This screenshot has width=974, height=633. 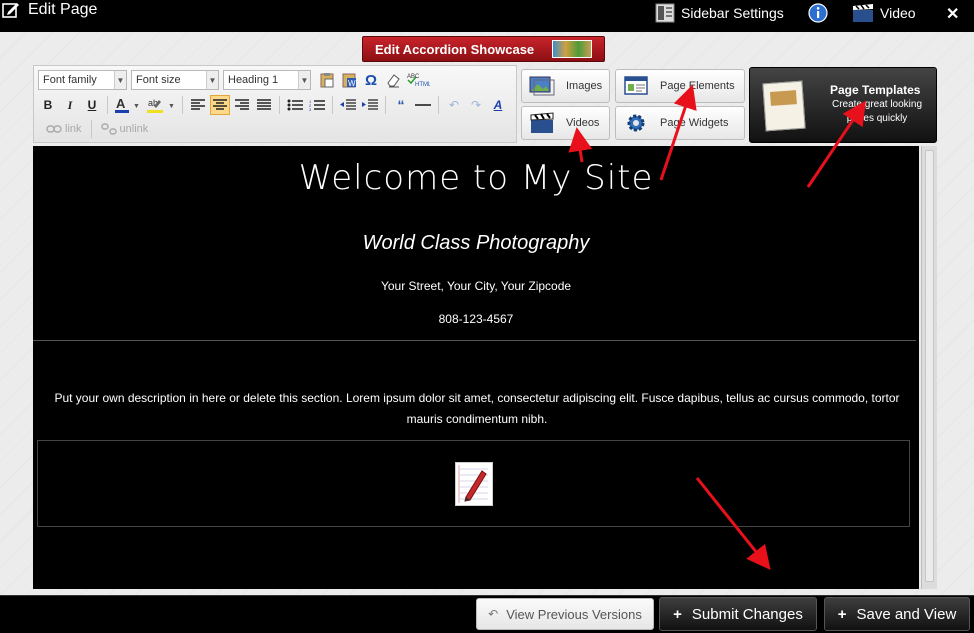 I want to click on link-label: link, so click(x=73, y=129).